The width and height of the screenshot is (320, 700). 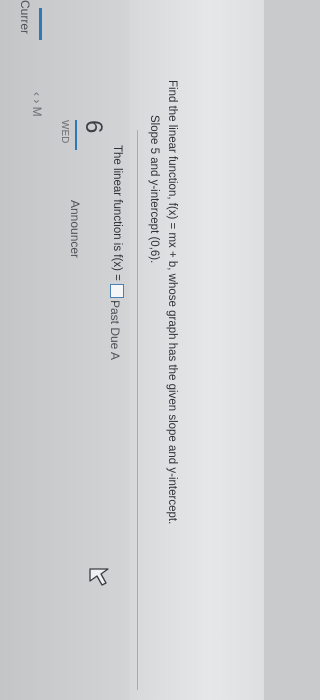 I want to click on answer-suffix: ., so click(x=117, y=302).